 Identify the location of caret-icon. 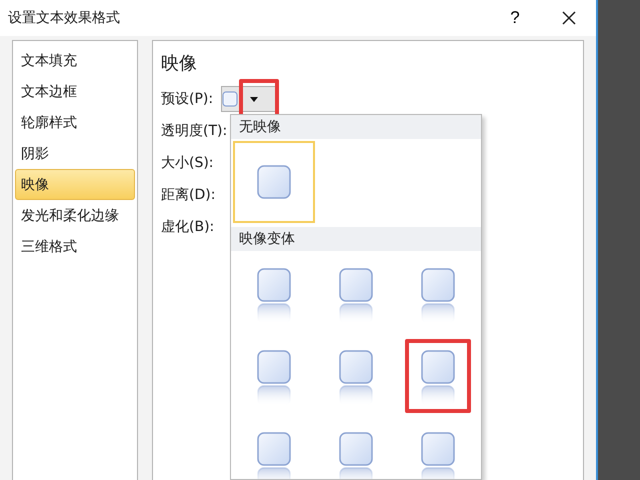
(254, 99).